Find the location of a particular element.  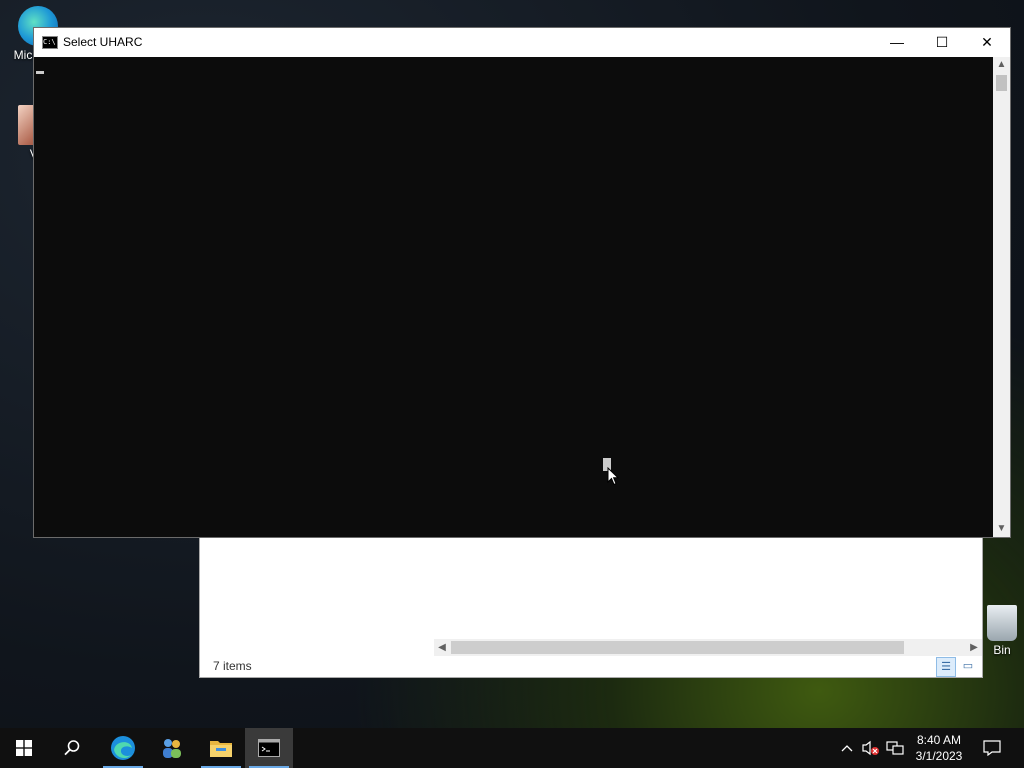

maximize-button: ☐ is located at coordinates (942, 42).